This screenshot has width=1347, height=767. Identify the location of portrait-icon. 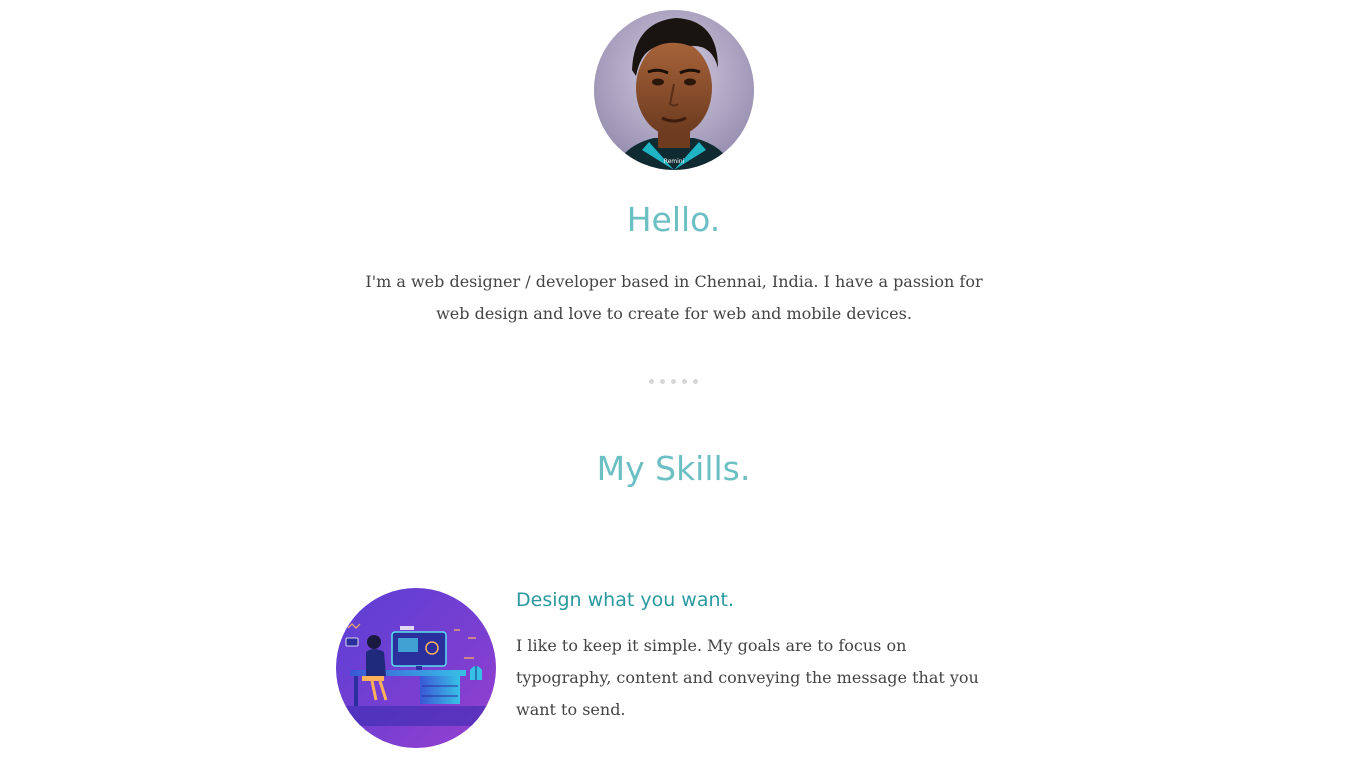
(674, 90).